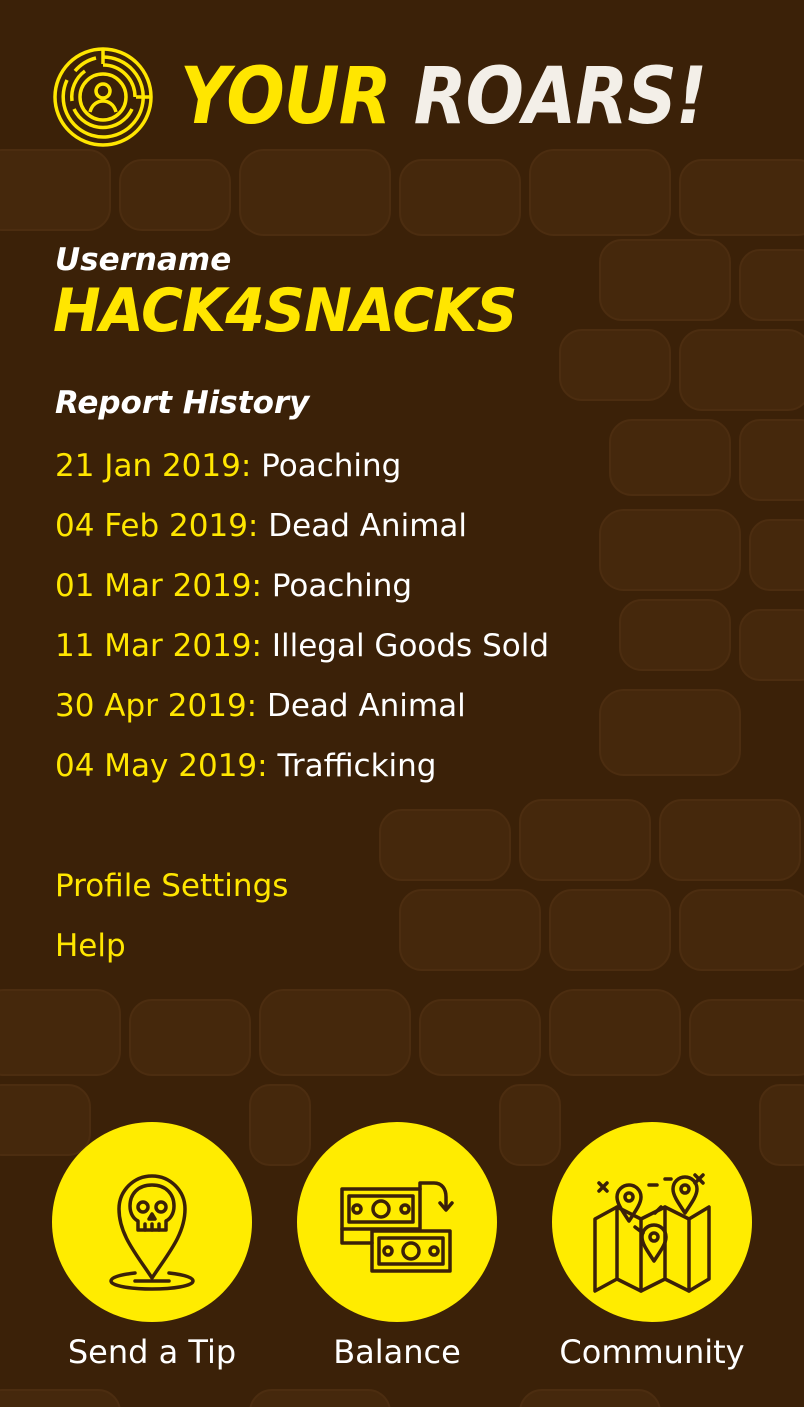 This screenshot has height=1407, width=804. I want to click on title-word-your: YOUR, so click(286, 97).